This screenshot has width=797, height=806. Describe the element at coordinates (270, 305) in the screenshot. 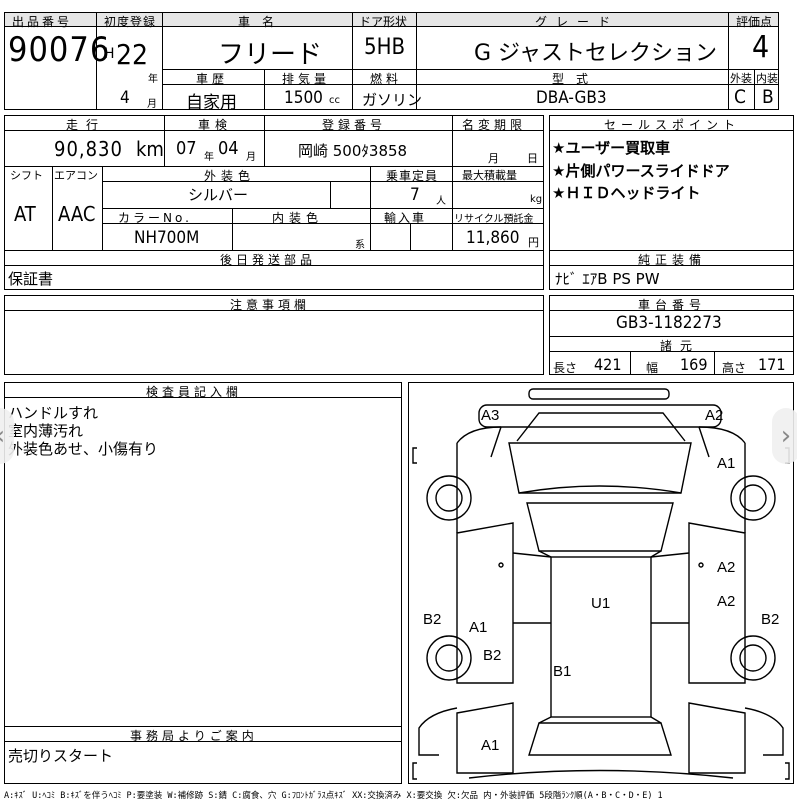

I see `notes-label: 注意事項欄` at that location.